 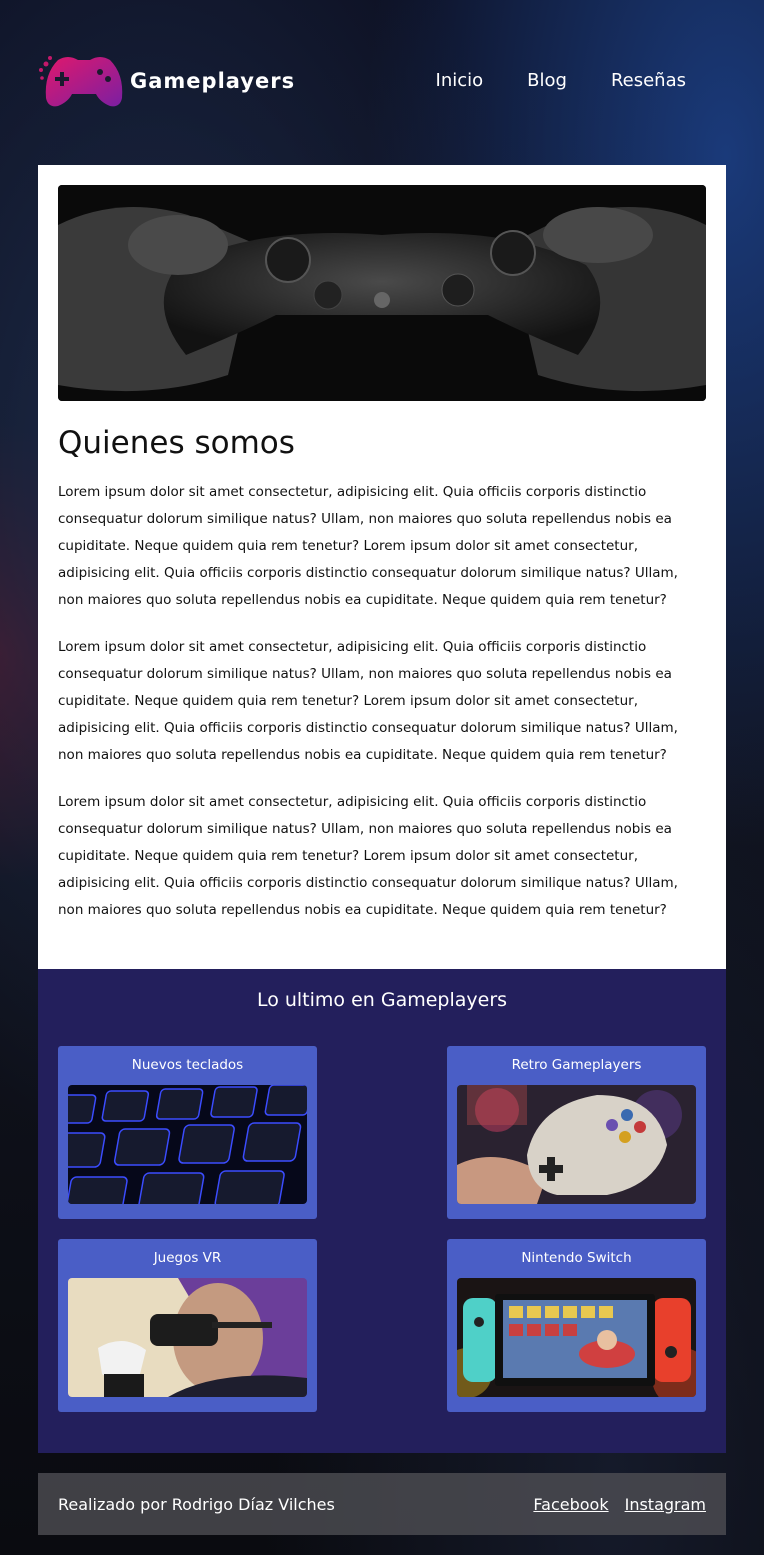 I want to click on main-nav: Inicio Blog Reseñas, so click(x=561, y=80).